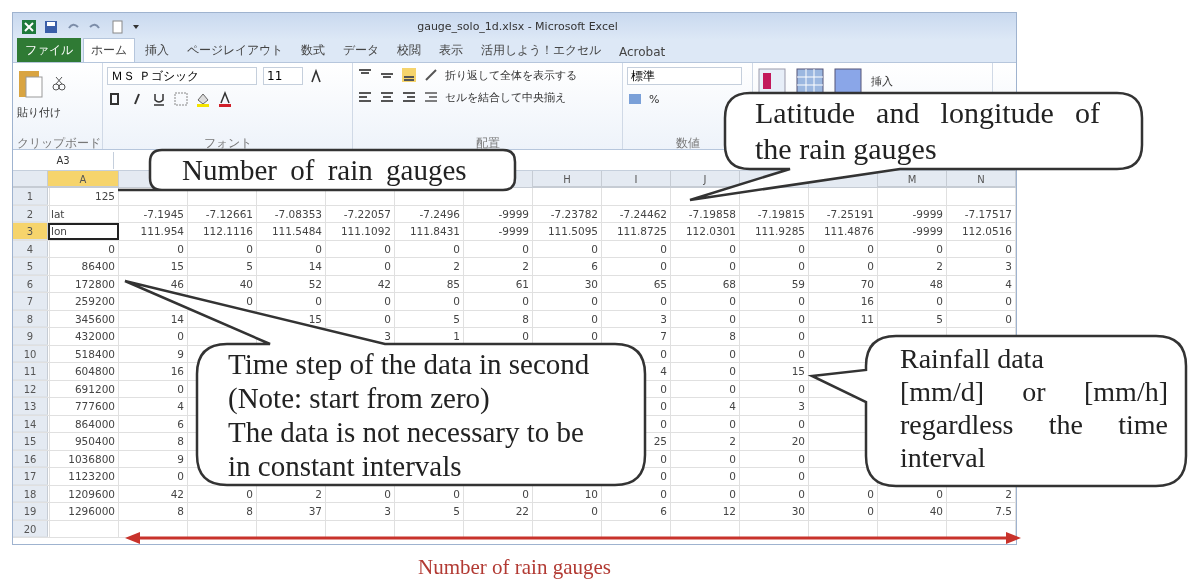  Describe the element at coordinates (654, 99) in the screenshot. I see `percent-button: %` at that location.